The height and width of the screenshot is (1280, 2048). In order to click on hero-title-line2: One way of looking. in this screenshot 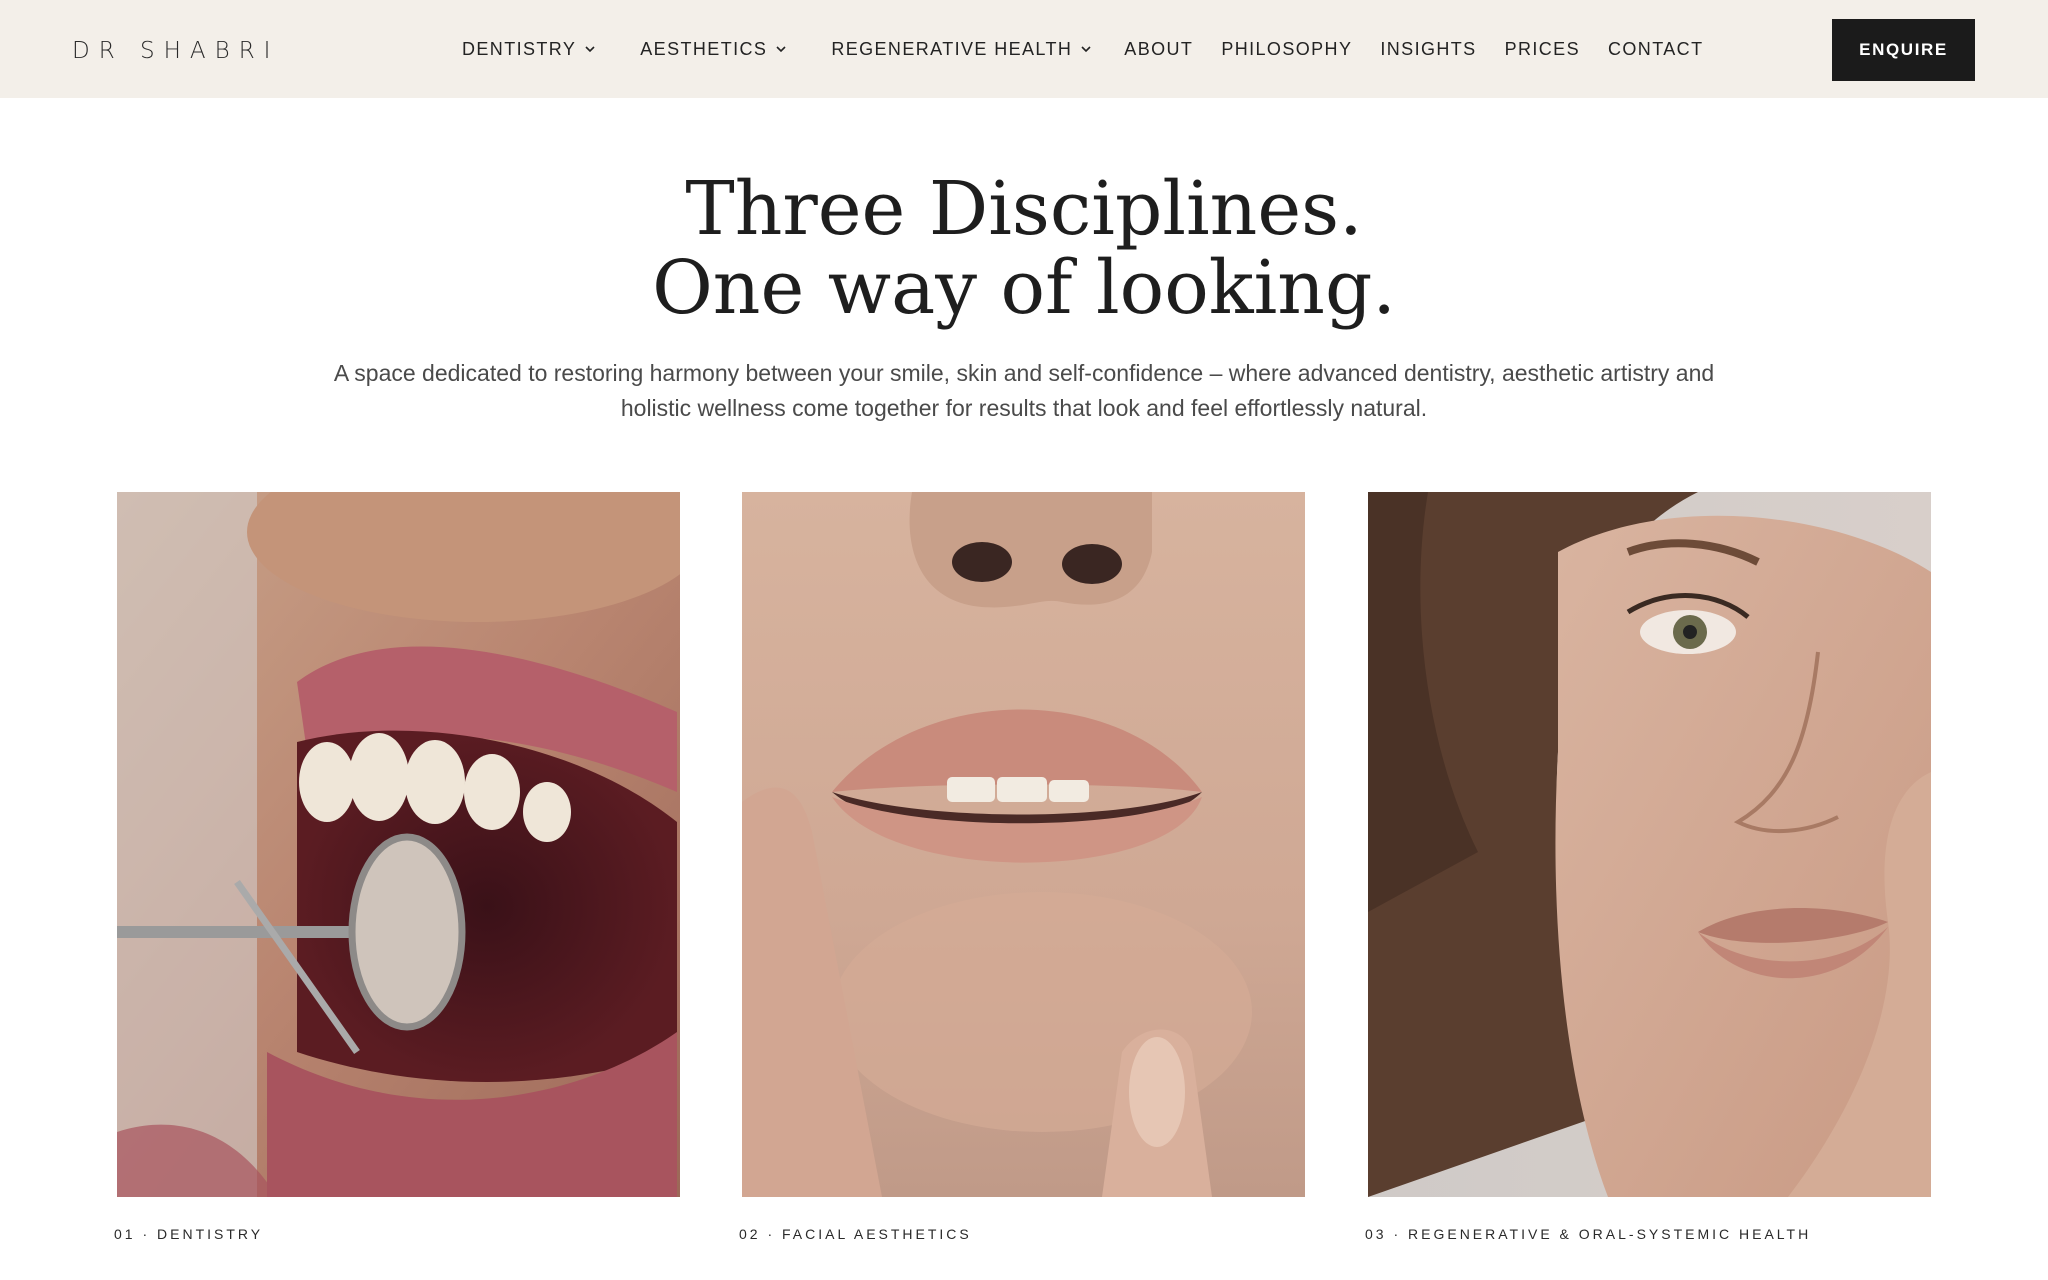, I will do `click(1024, 288)`.